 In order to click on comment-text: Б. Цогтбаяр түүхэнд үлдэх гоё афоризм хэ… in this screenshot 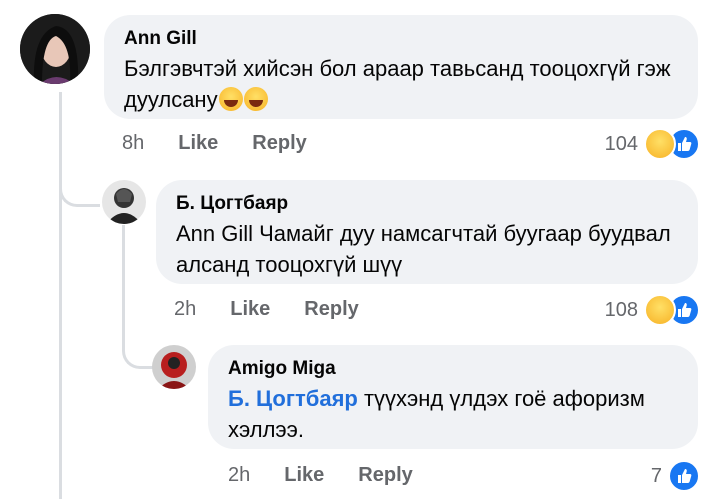, I will do `click(453, 414)`.